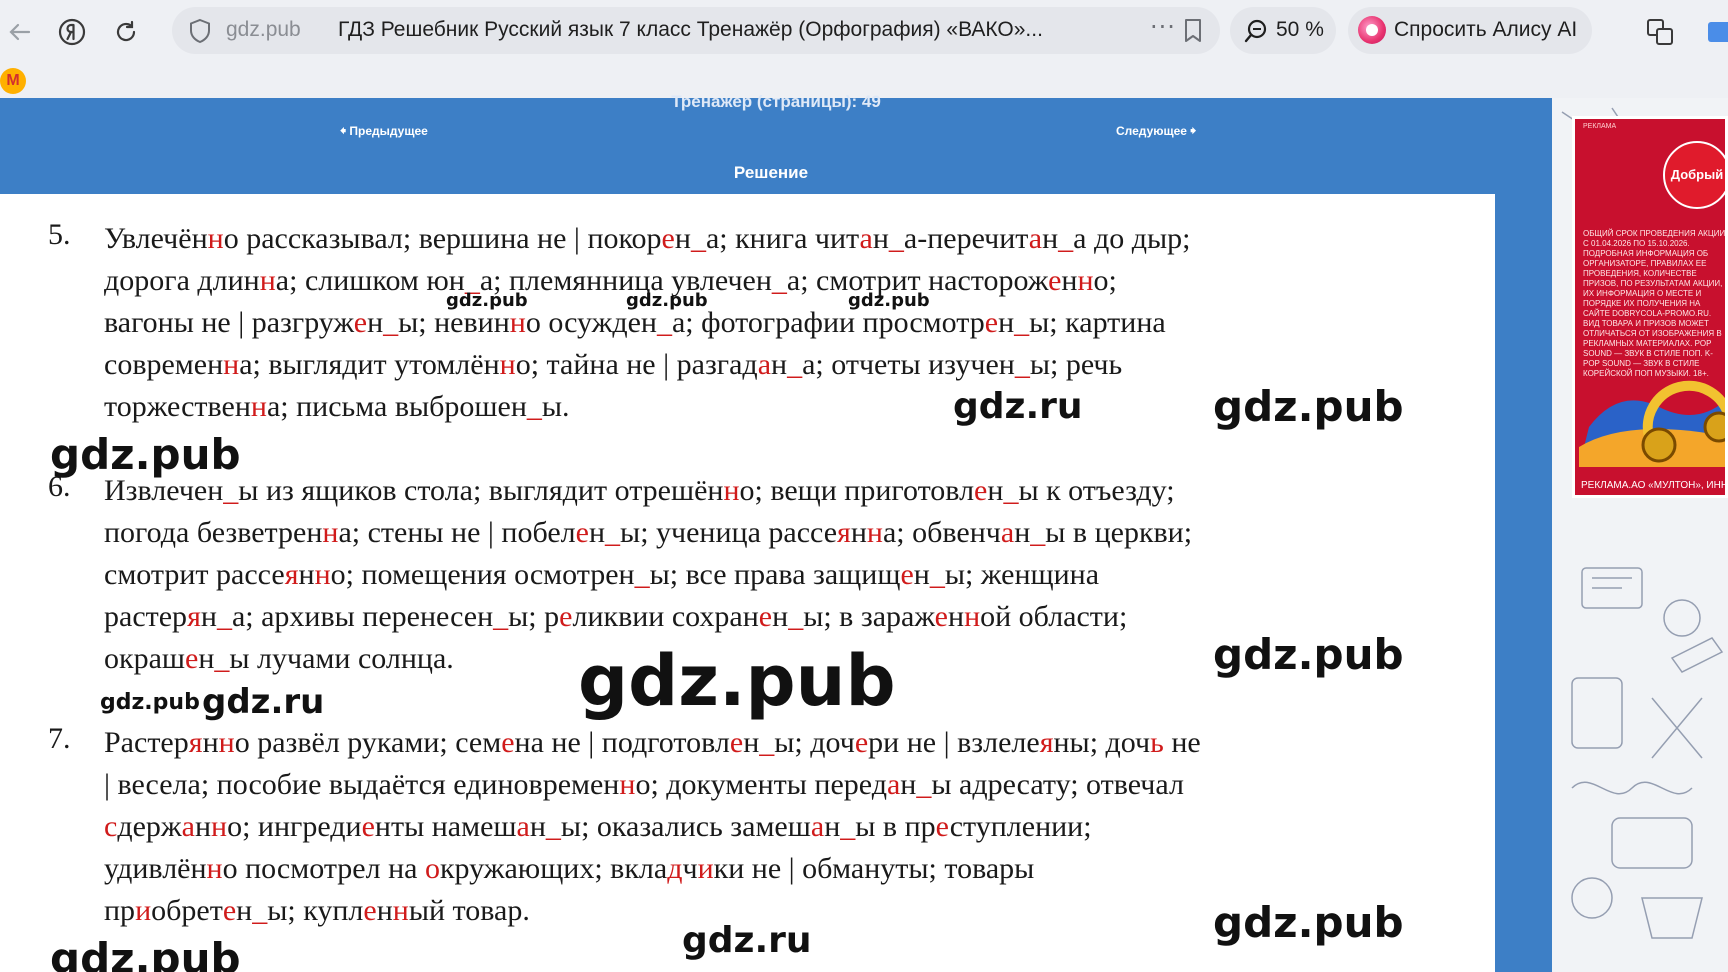  I want to click on more-icon: ···, so click(1163, 27).